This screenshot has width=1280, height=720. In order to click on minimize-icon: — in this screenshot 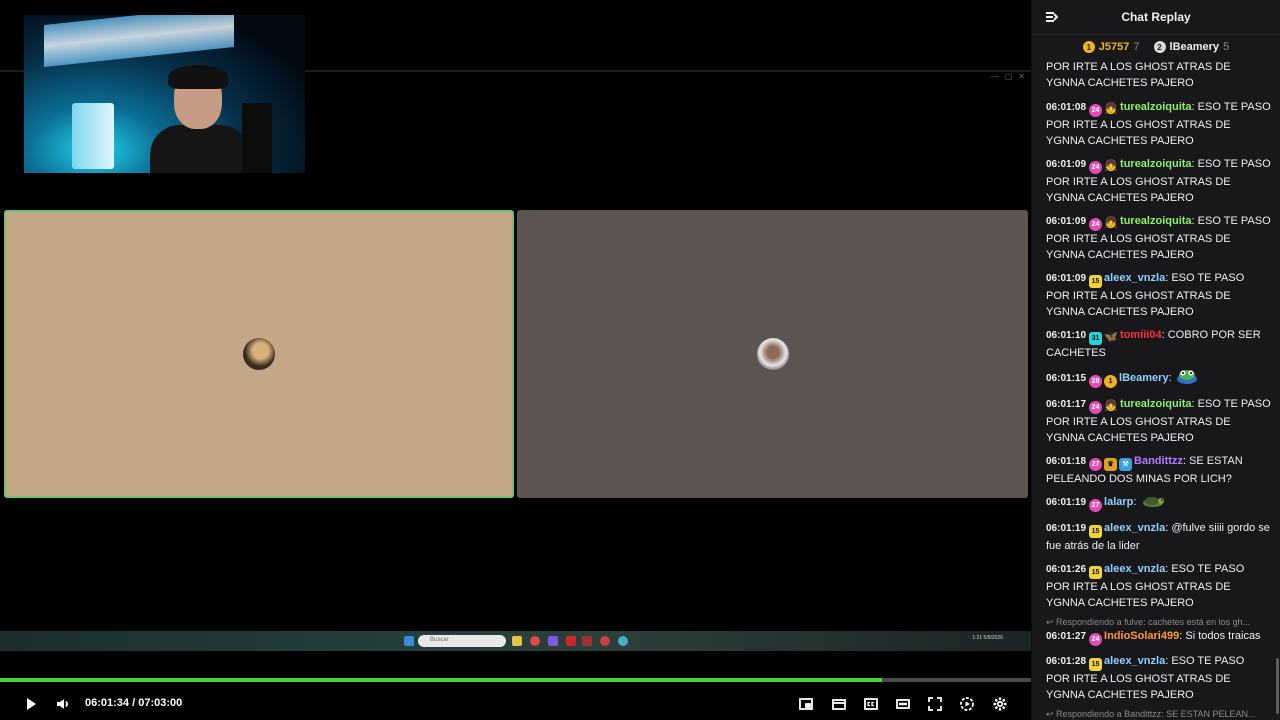, I will do `click(994, 76)`.